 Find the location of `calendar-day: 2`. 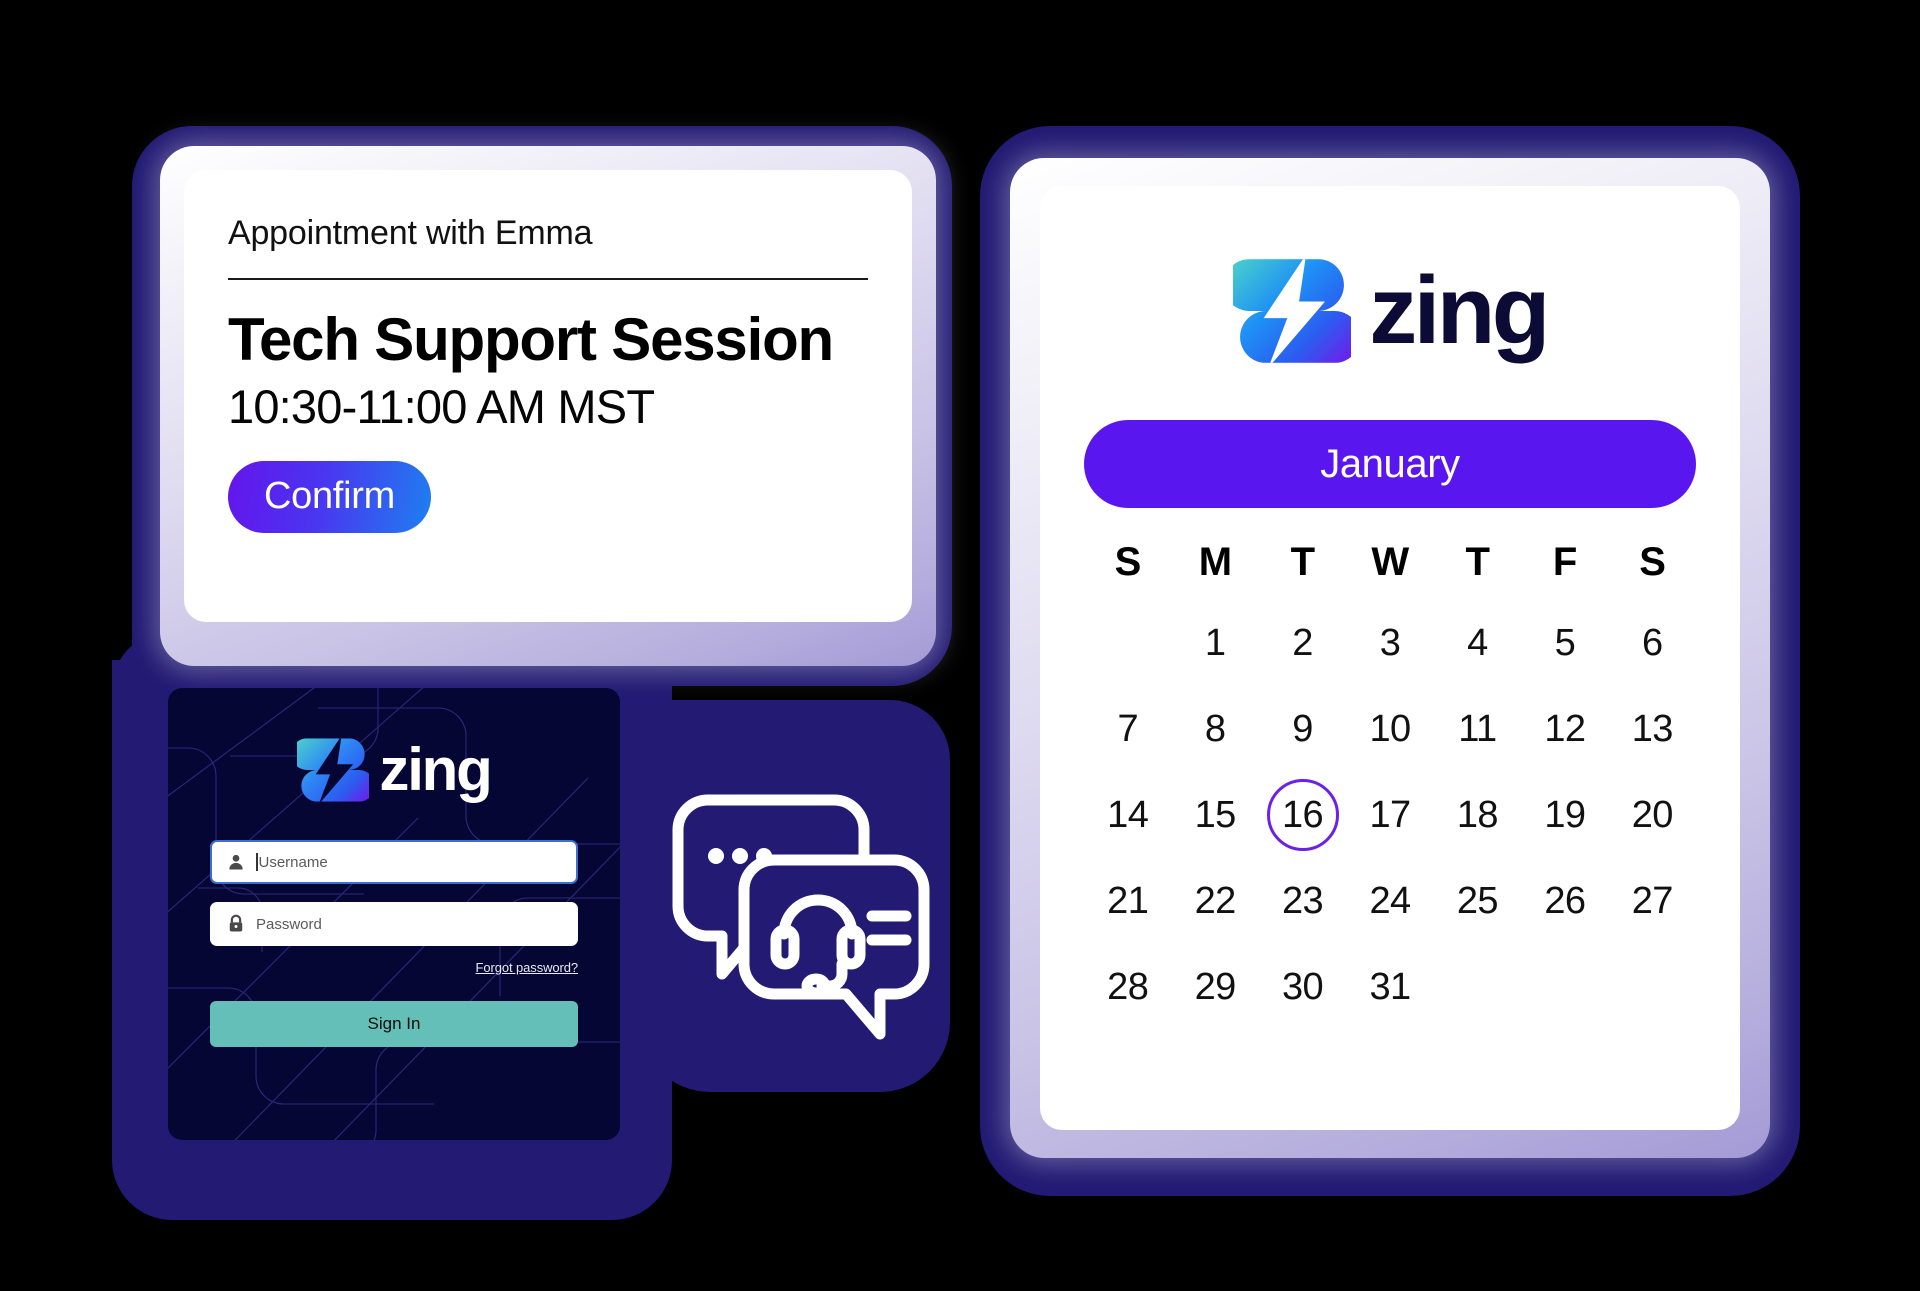

calendar-day: 2 is located at coordinates (1302, 643).